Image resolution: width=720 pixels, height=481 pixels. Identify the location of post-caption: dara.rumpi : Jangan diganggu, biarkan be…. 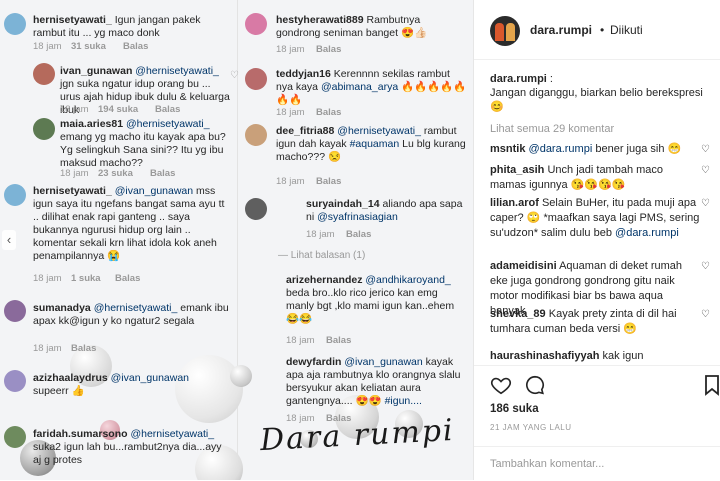
(596, 93).